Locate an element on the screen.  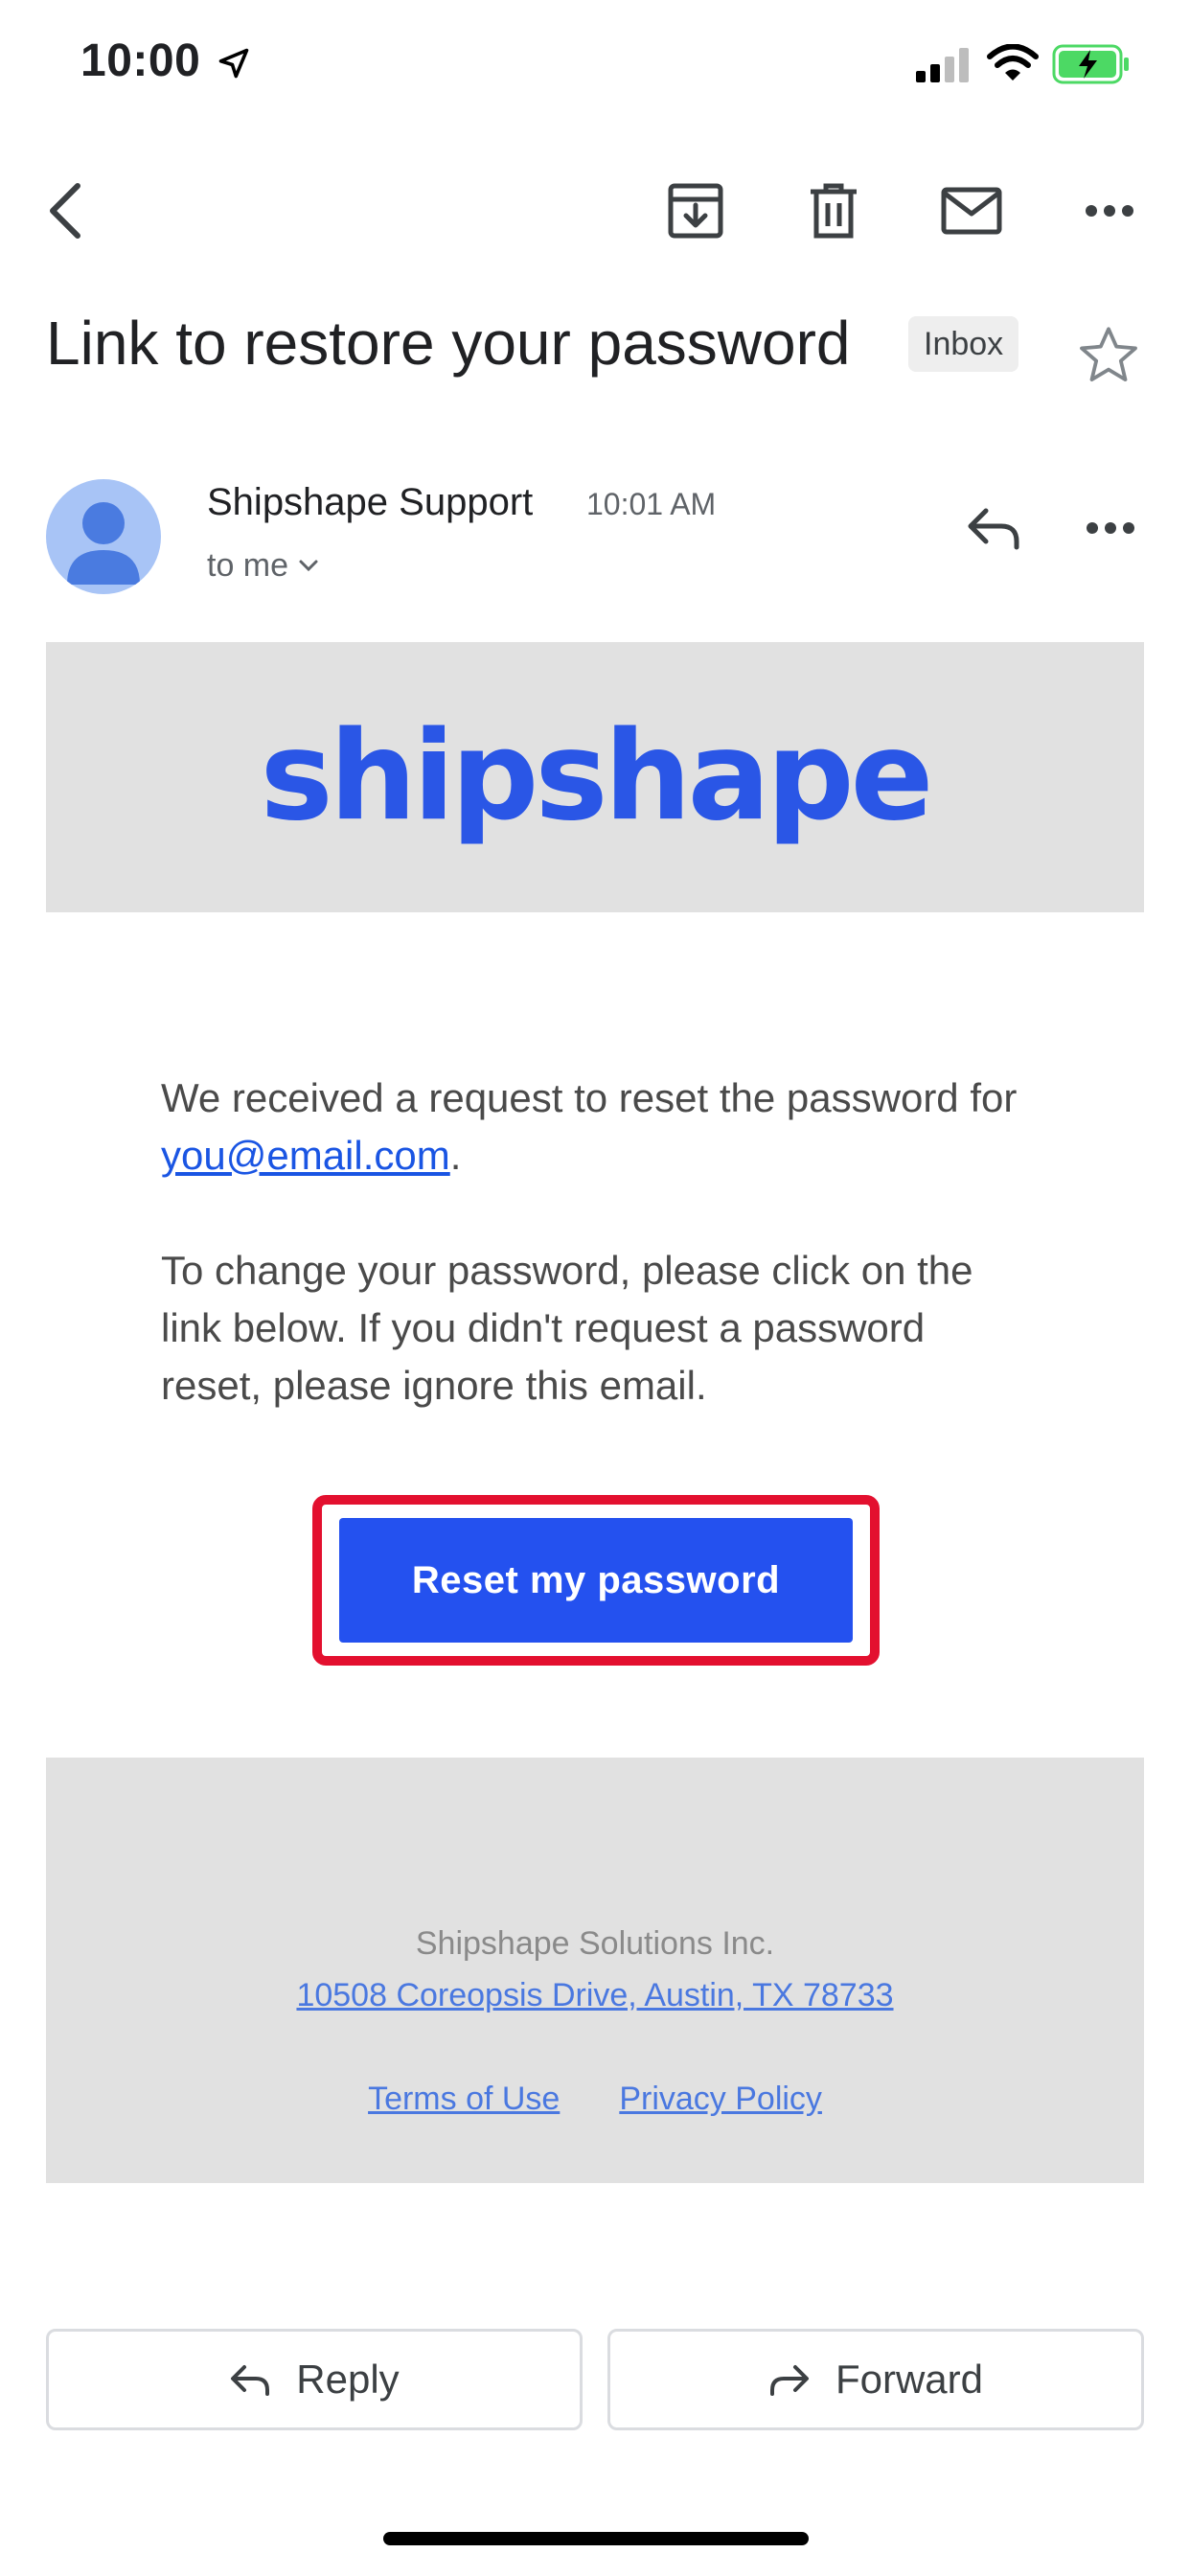
wifi-icon is located at coordinates (1013, 62).